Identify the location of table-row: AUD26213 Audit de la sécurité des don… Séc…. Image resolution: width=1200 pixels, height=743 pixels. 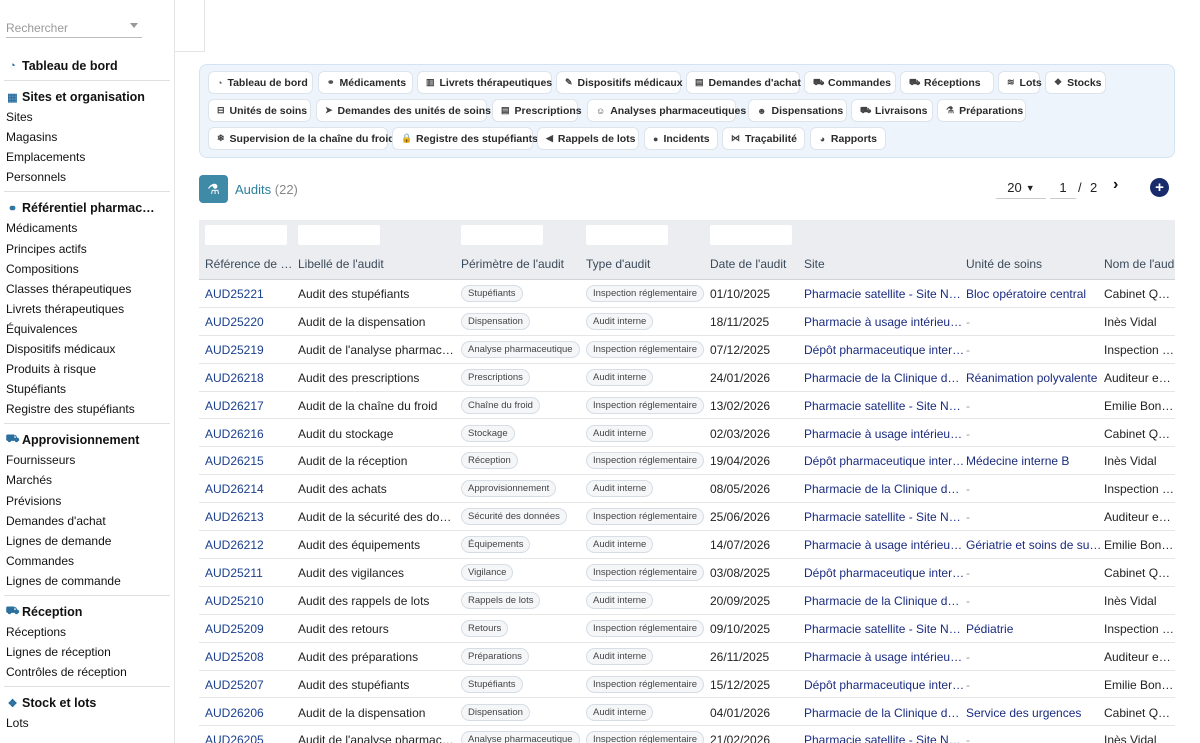
(687, 517).